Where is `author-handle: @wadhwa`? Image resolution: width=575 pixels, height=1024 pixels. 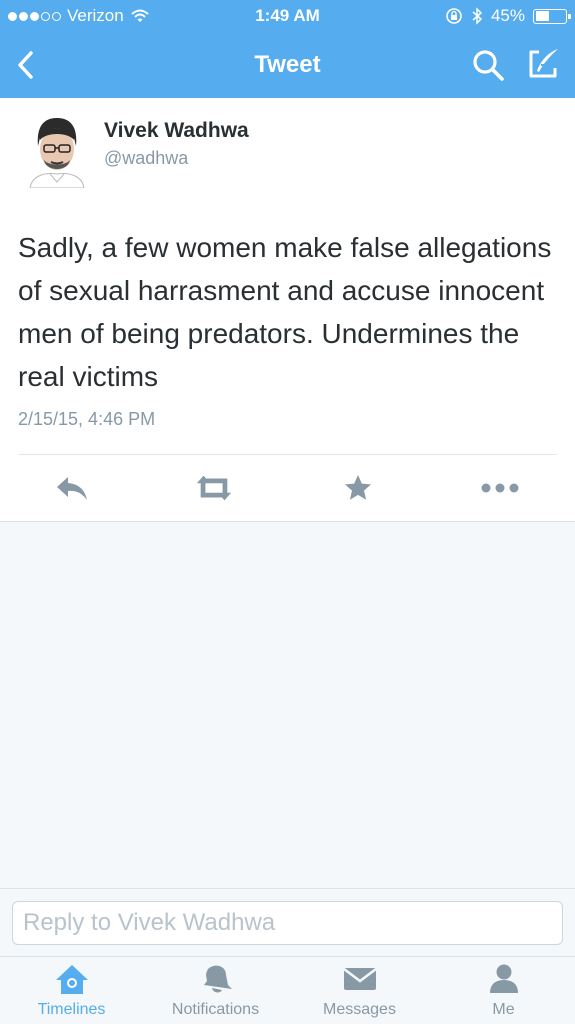
author-handle: @wadhwa is located at coordinates (146, 158).